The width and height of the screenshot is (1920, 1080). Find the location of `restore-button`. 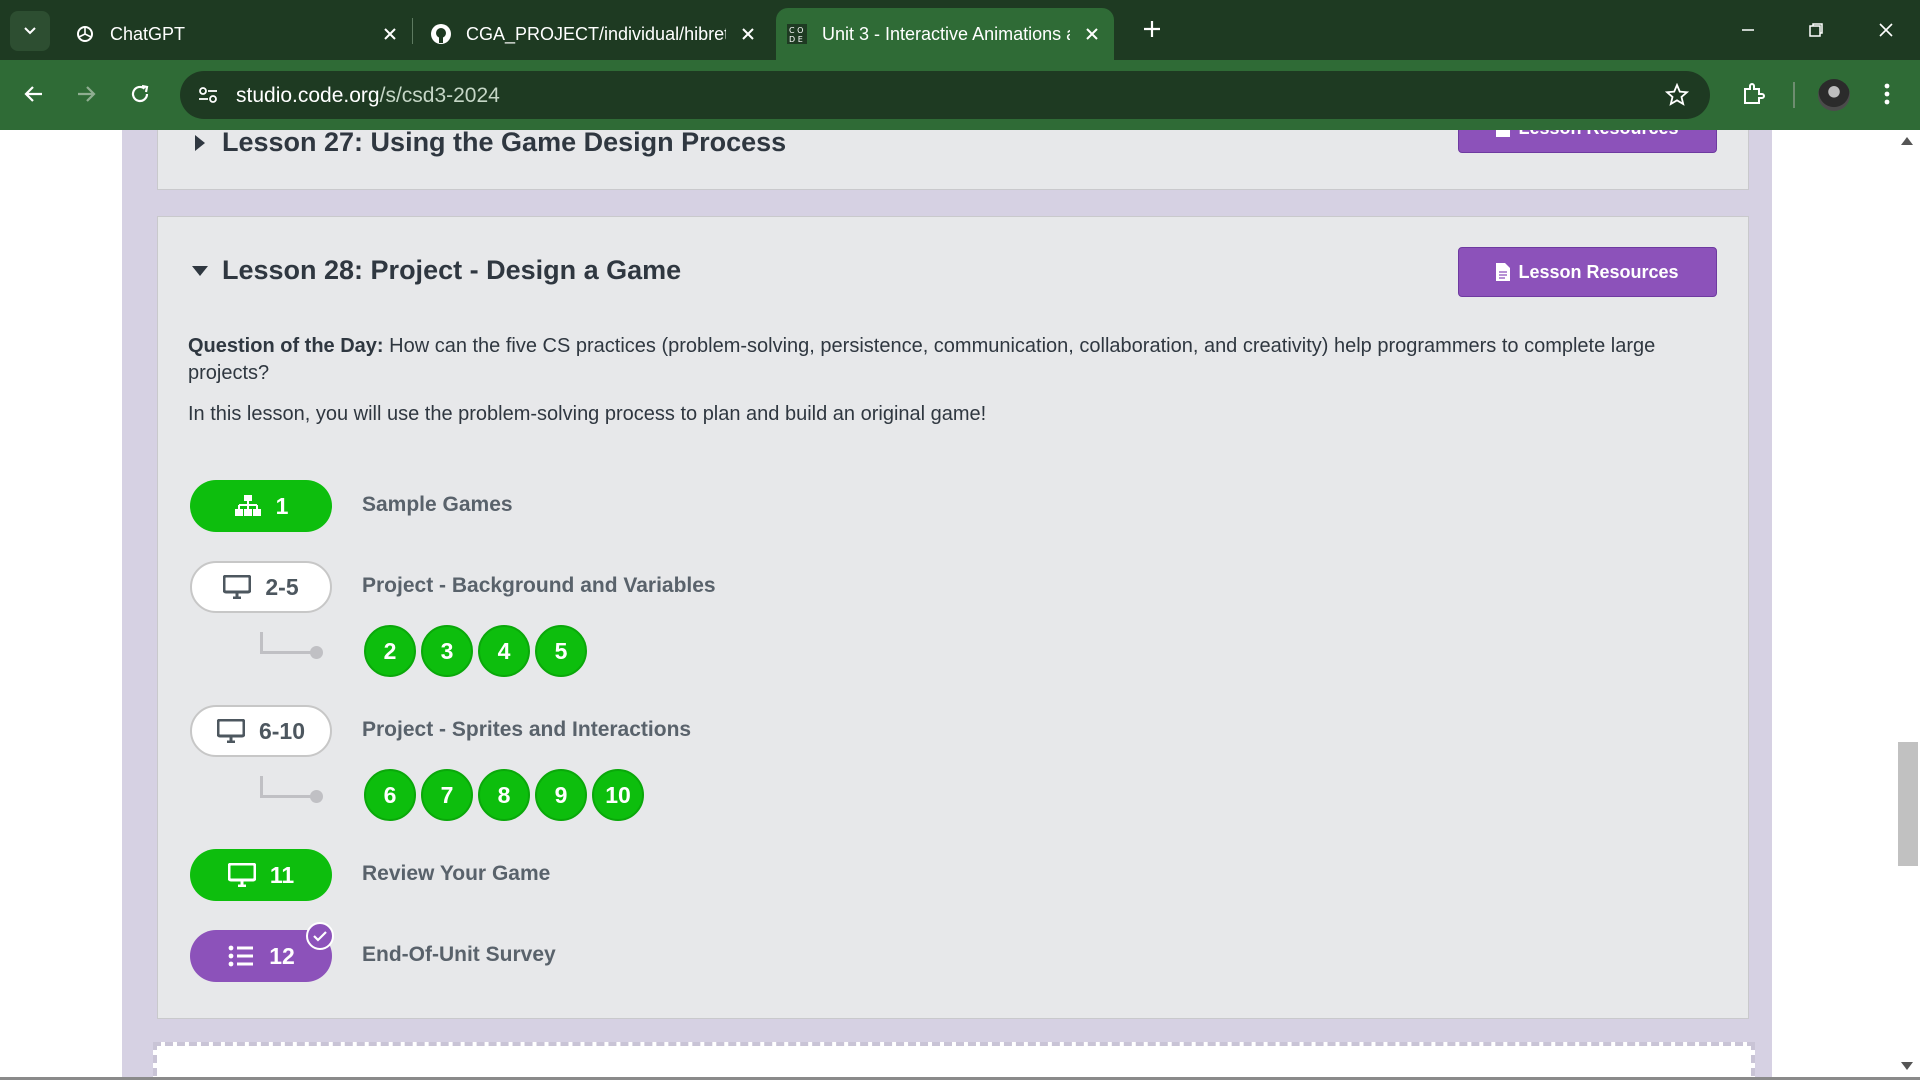

restore-button is located at coordinates (1816, 30).